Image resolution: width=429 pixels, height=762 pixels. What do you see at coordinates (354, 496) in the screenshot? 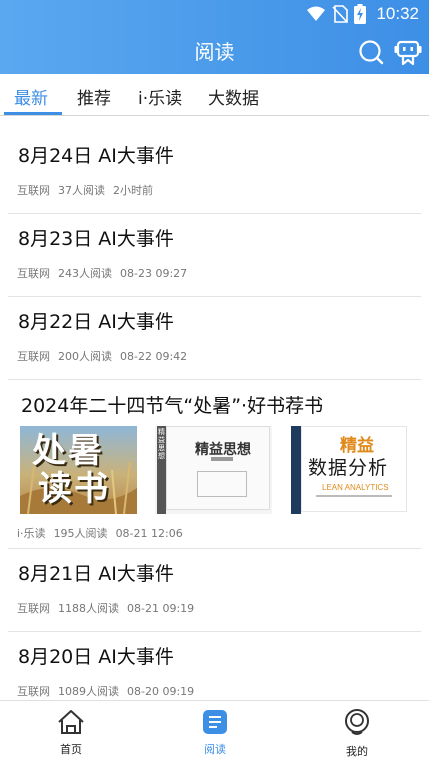
I see `book-tagline-bar` at bounding box center [354, 496].